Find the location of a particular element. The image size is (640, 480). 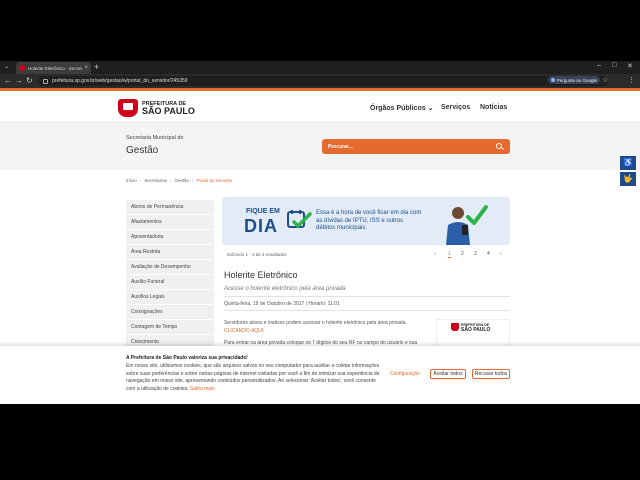

nav-servicos: Serviços is located at coordinates (455, 107).